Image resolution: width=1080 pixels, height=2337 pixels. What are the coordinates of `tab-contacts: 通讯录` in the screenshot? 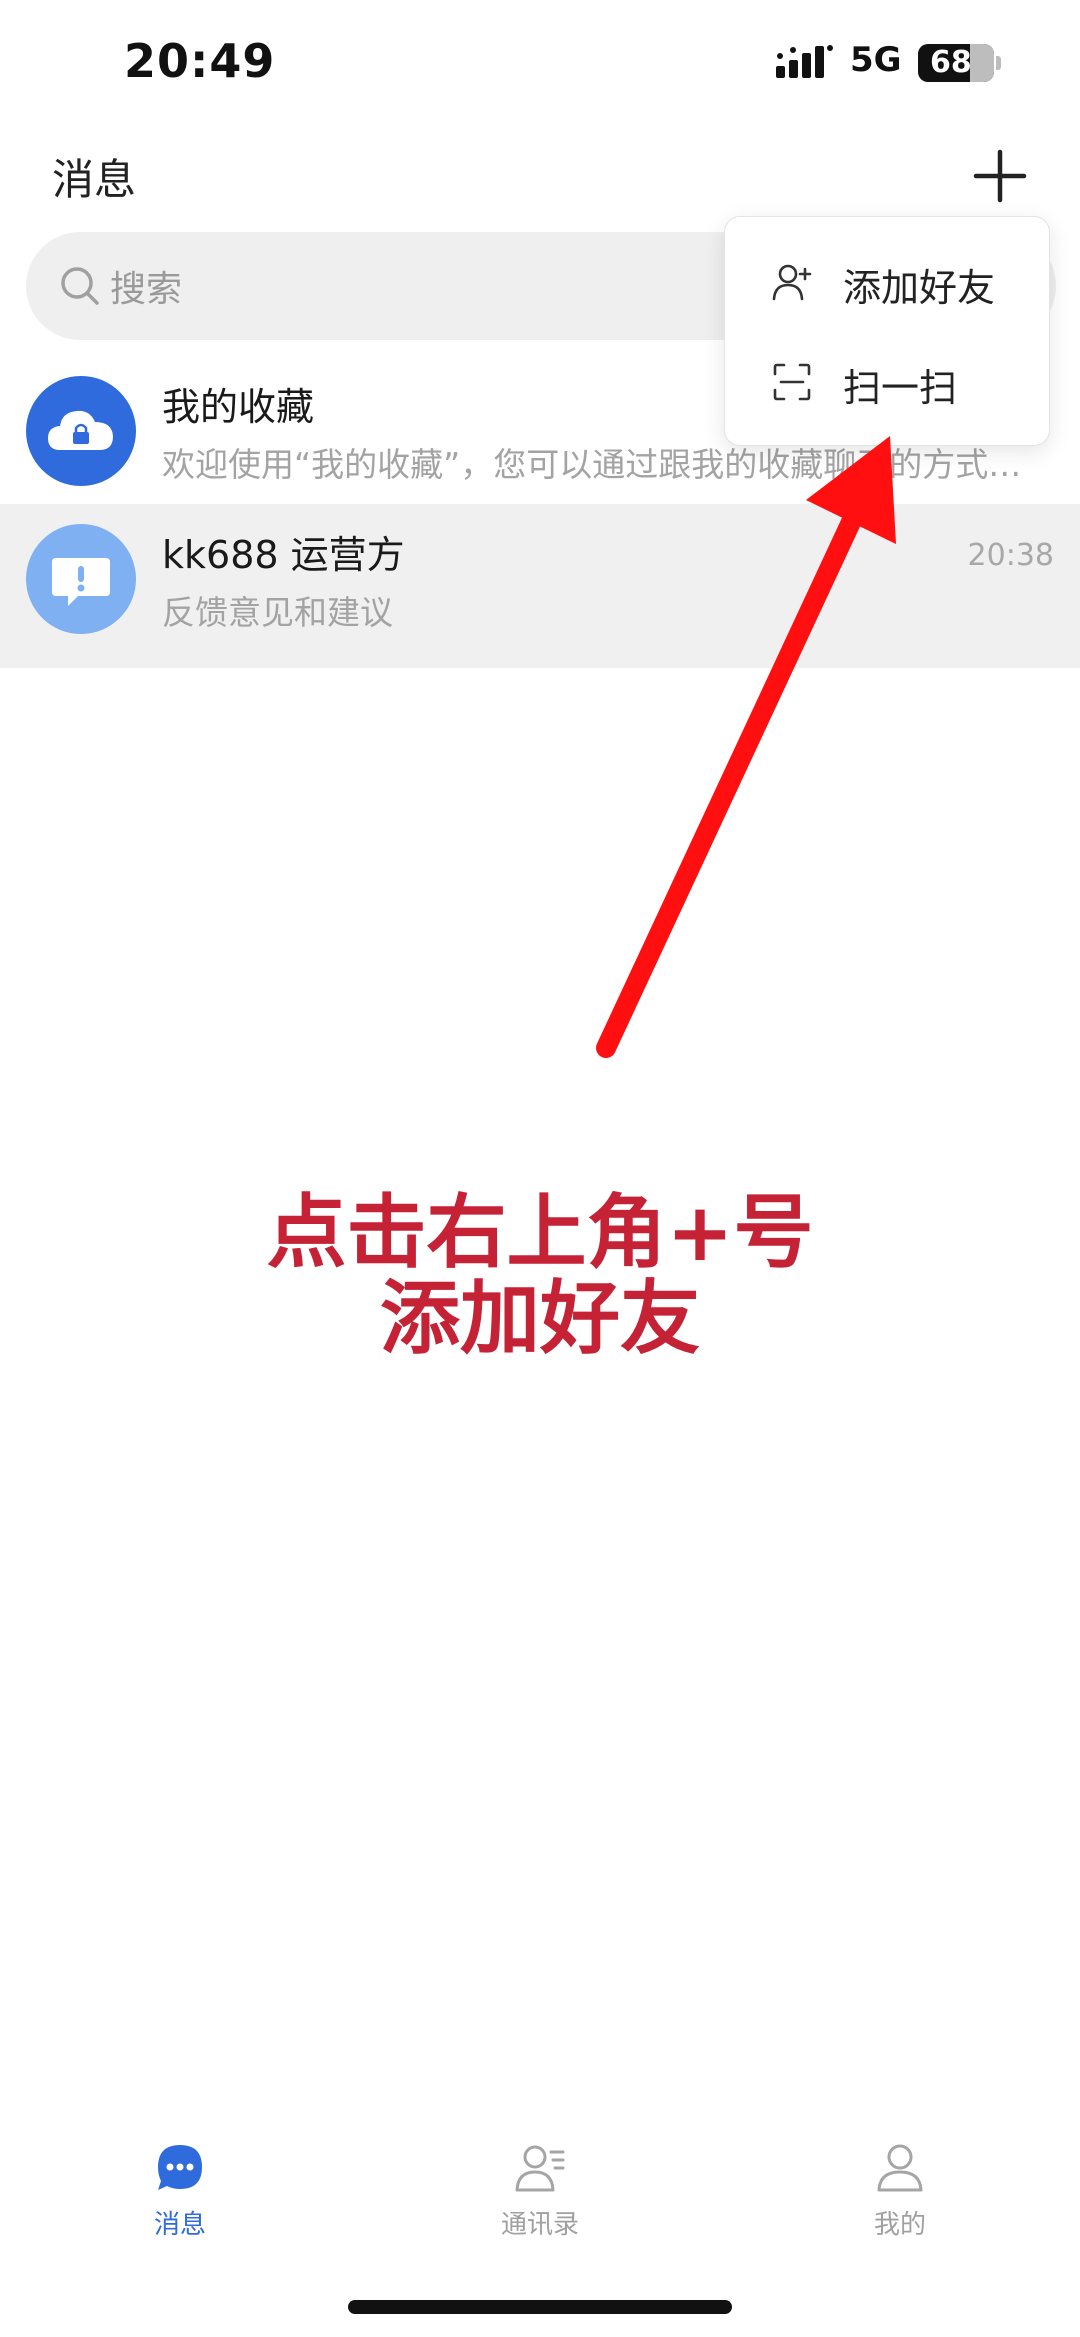 It's located at (540, 2190).